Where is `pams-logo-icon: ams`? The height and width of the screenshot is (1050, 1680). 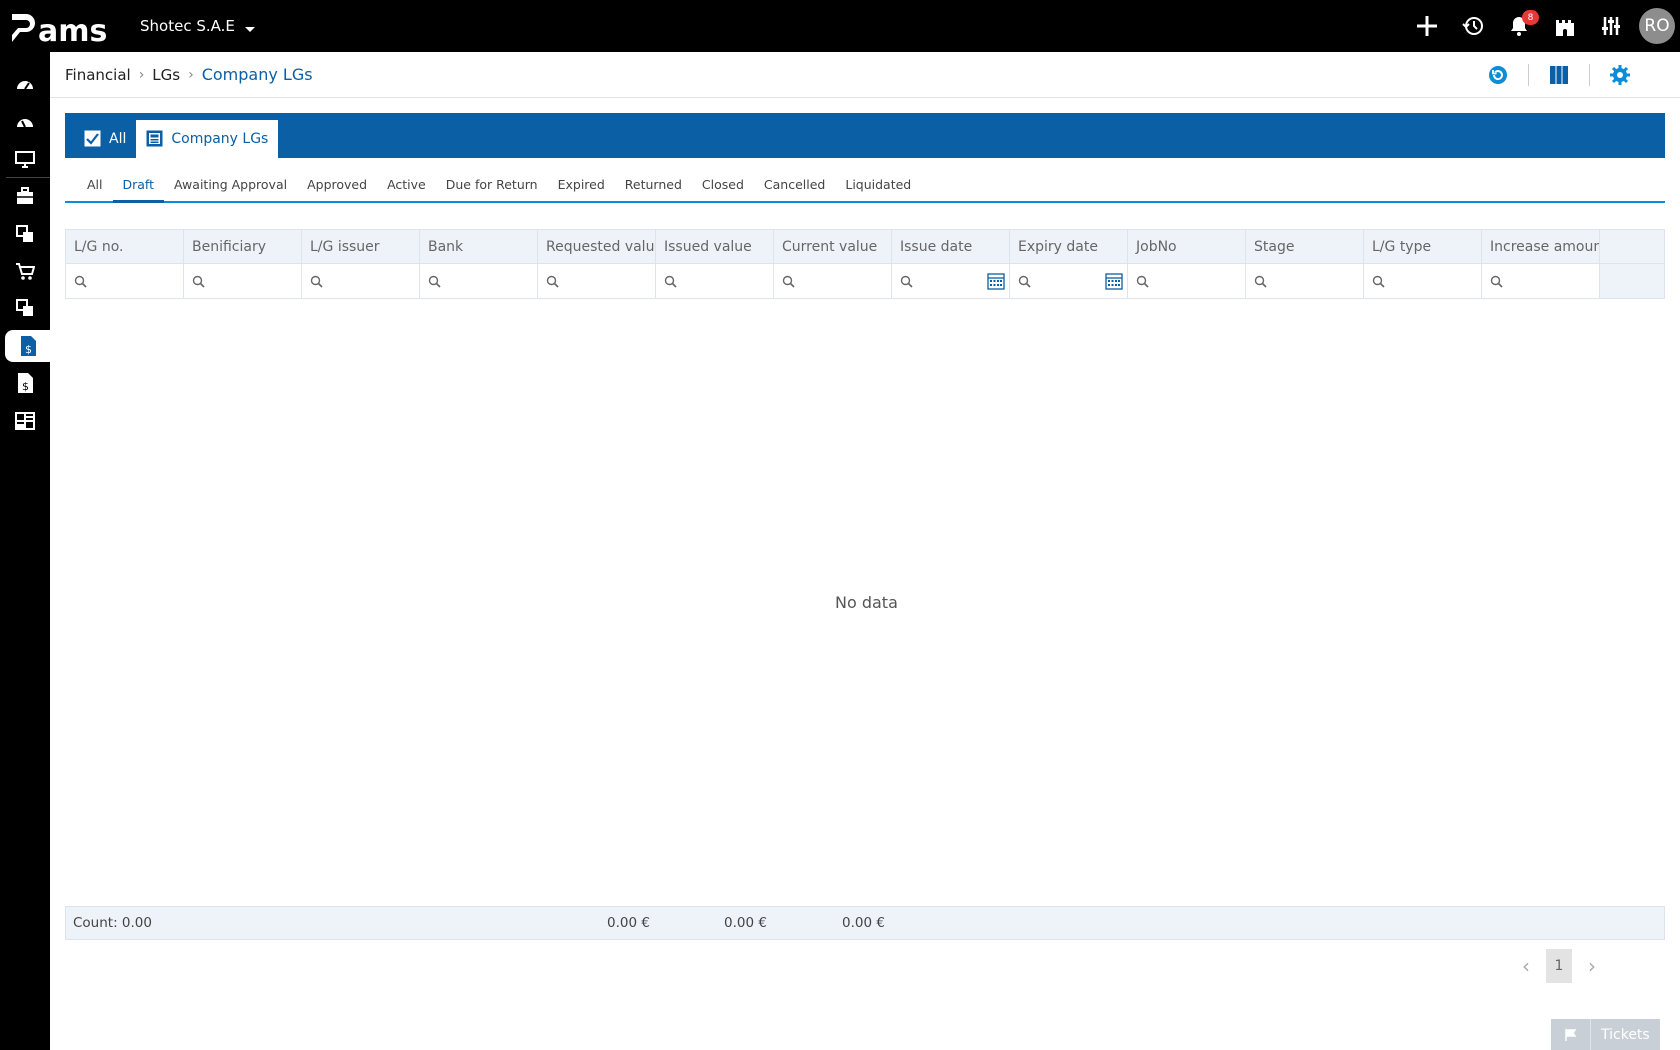
pams-logo-icon: ams is located at coordinates (59, 29).